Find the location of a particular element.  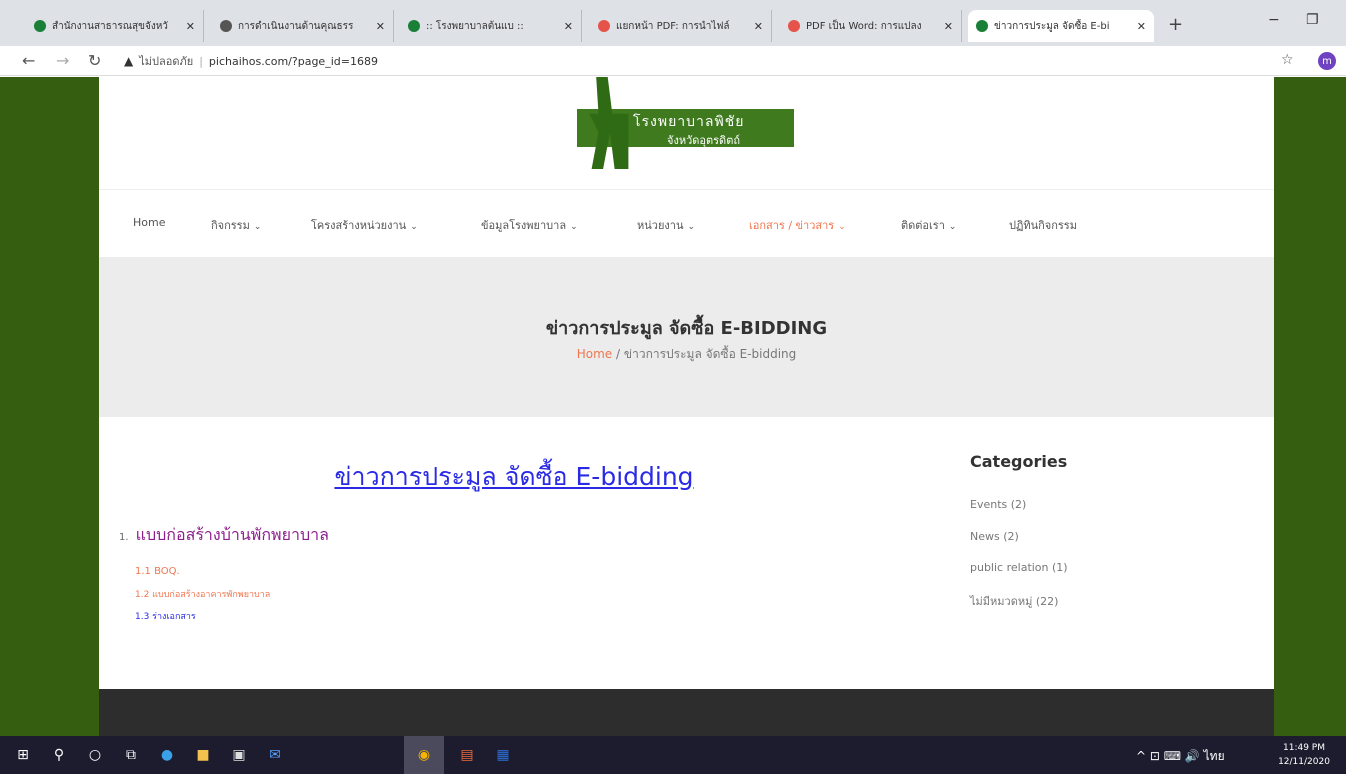

url-text: pichaihos.com/?page_id=1689 is located at coordinates (293, 61).